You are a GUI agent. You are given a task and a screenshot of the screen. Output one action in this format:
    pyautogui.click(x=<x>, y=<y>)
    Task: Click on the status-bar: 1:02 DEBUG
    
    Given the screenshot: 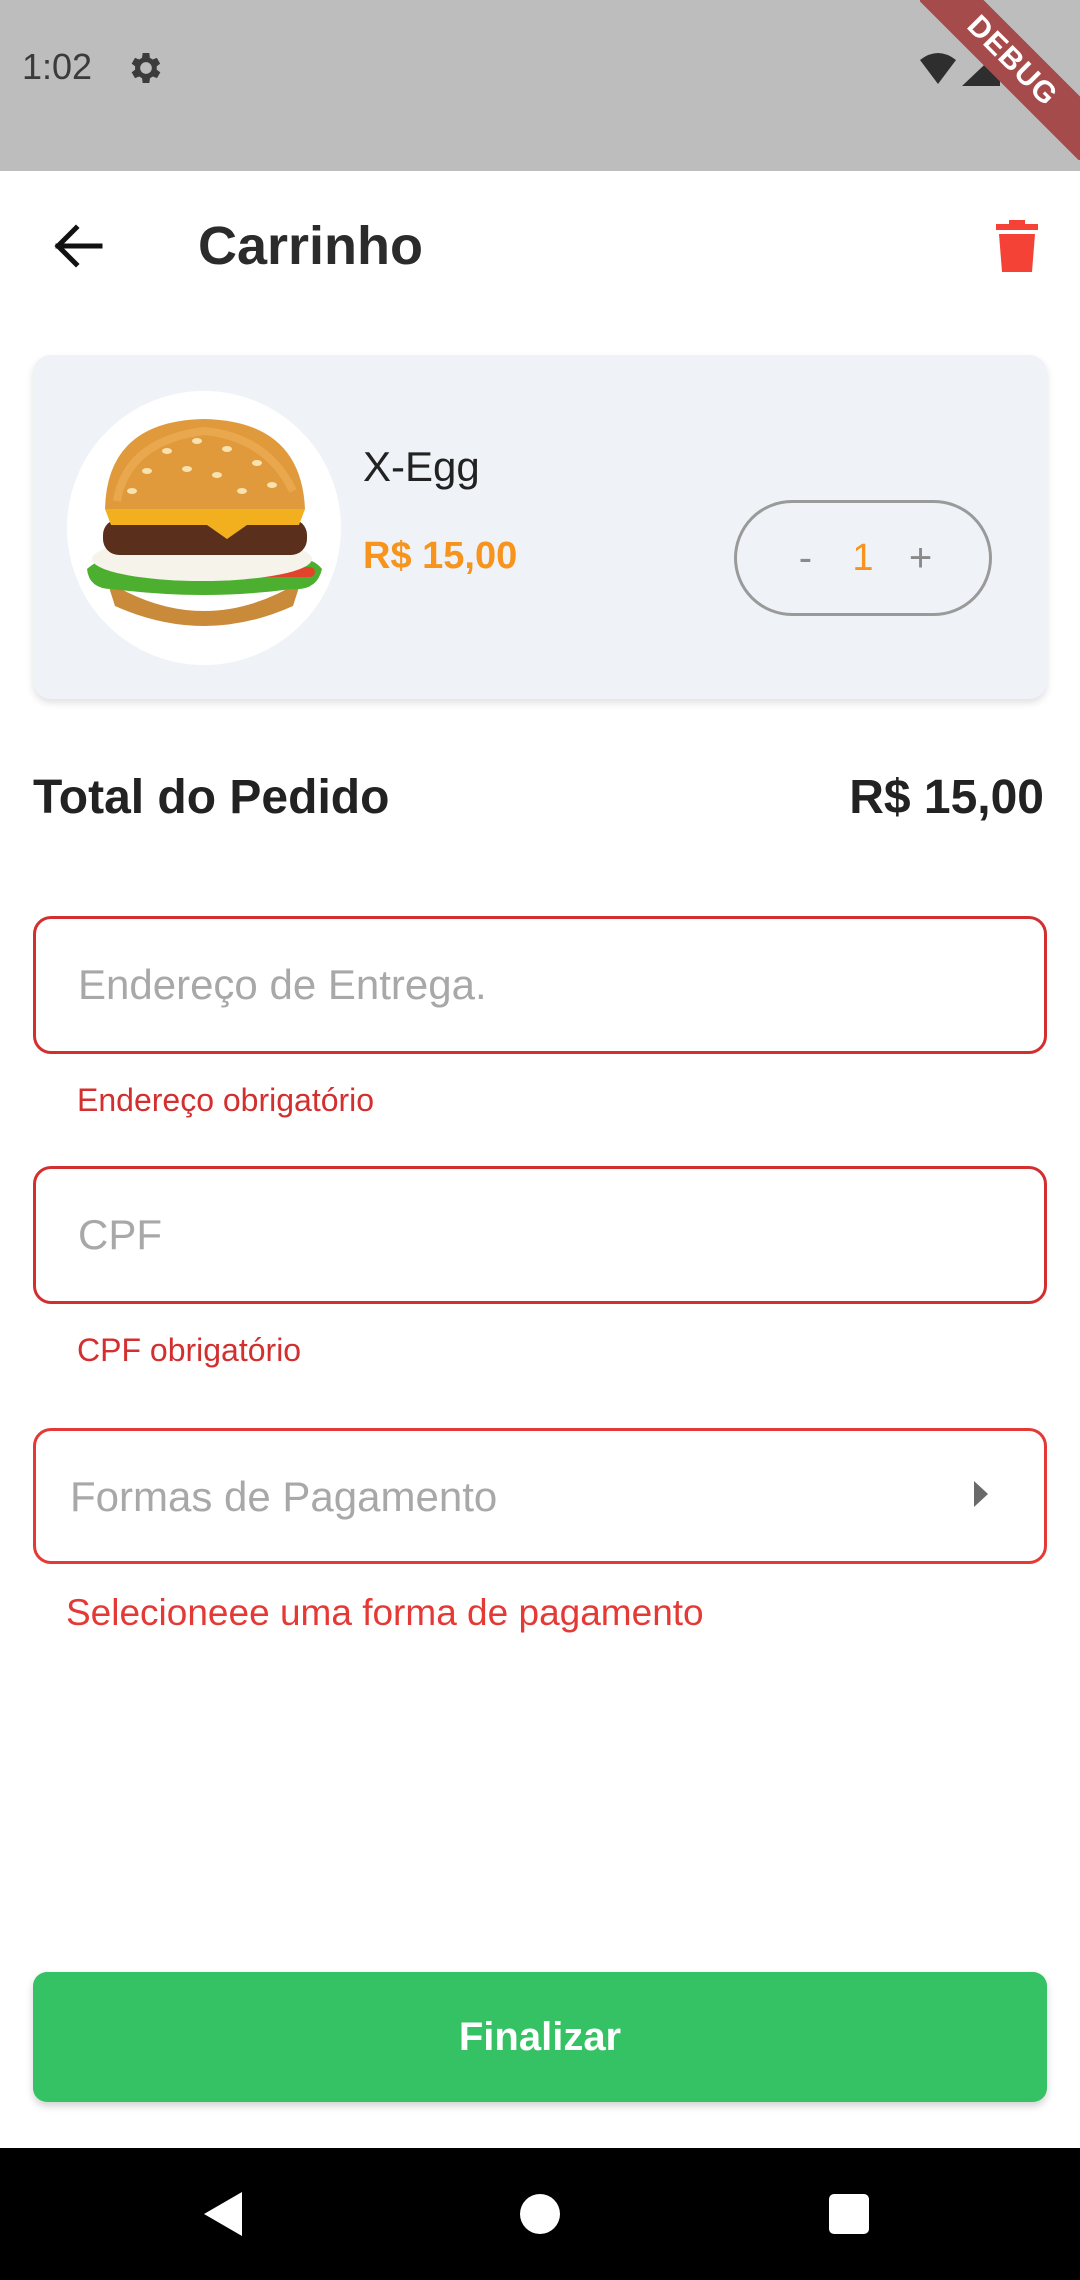 What is the action you would take?
    pyautogui.click(x=540, y=85)
    